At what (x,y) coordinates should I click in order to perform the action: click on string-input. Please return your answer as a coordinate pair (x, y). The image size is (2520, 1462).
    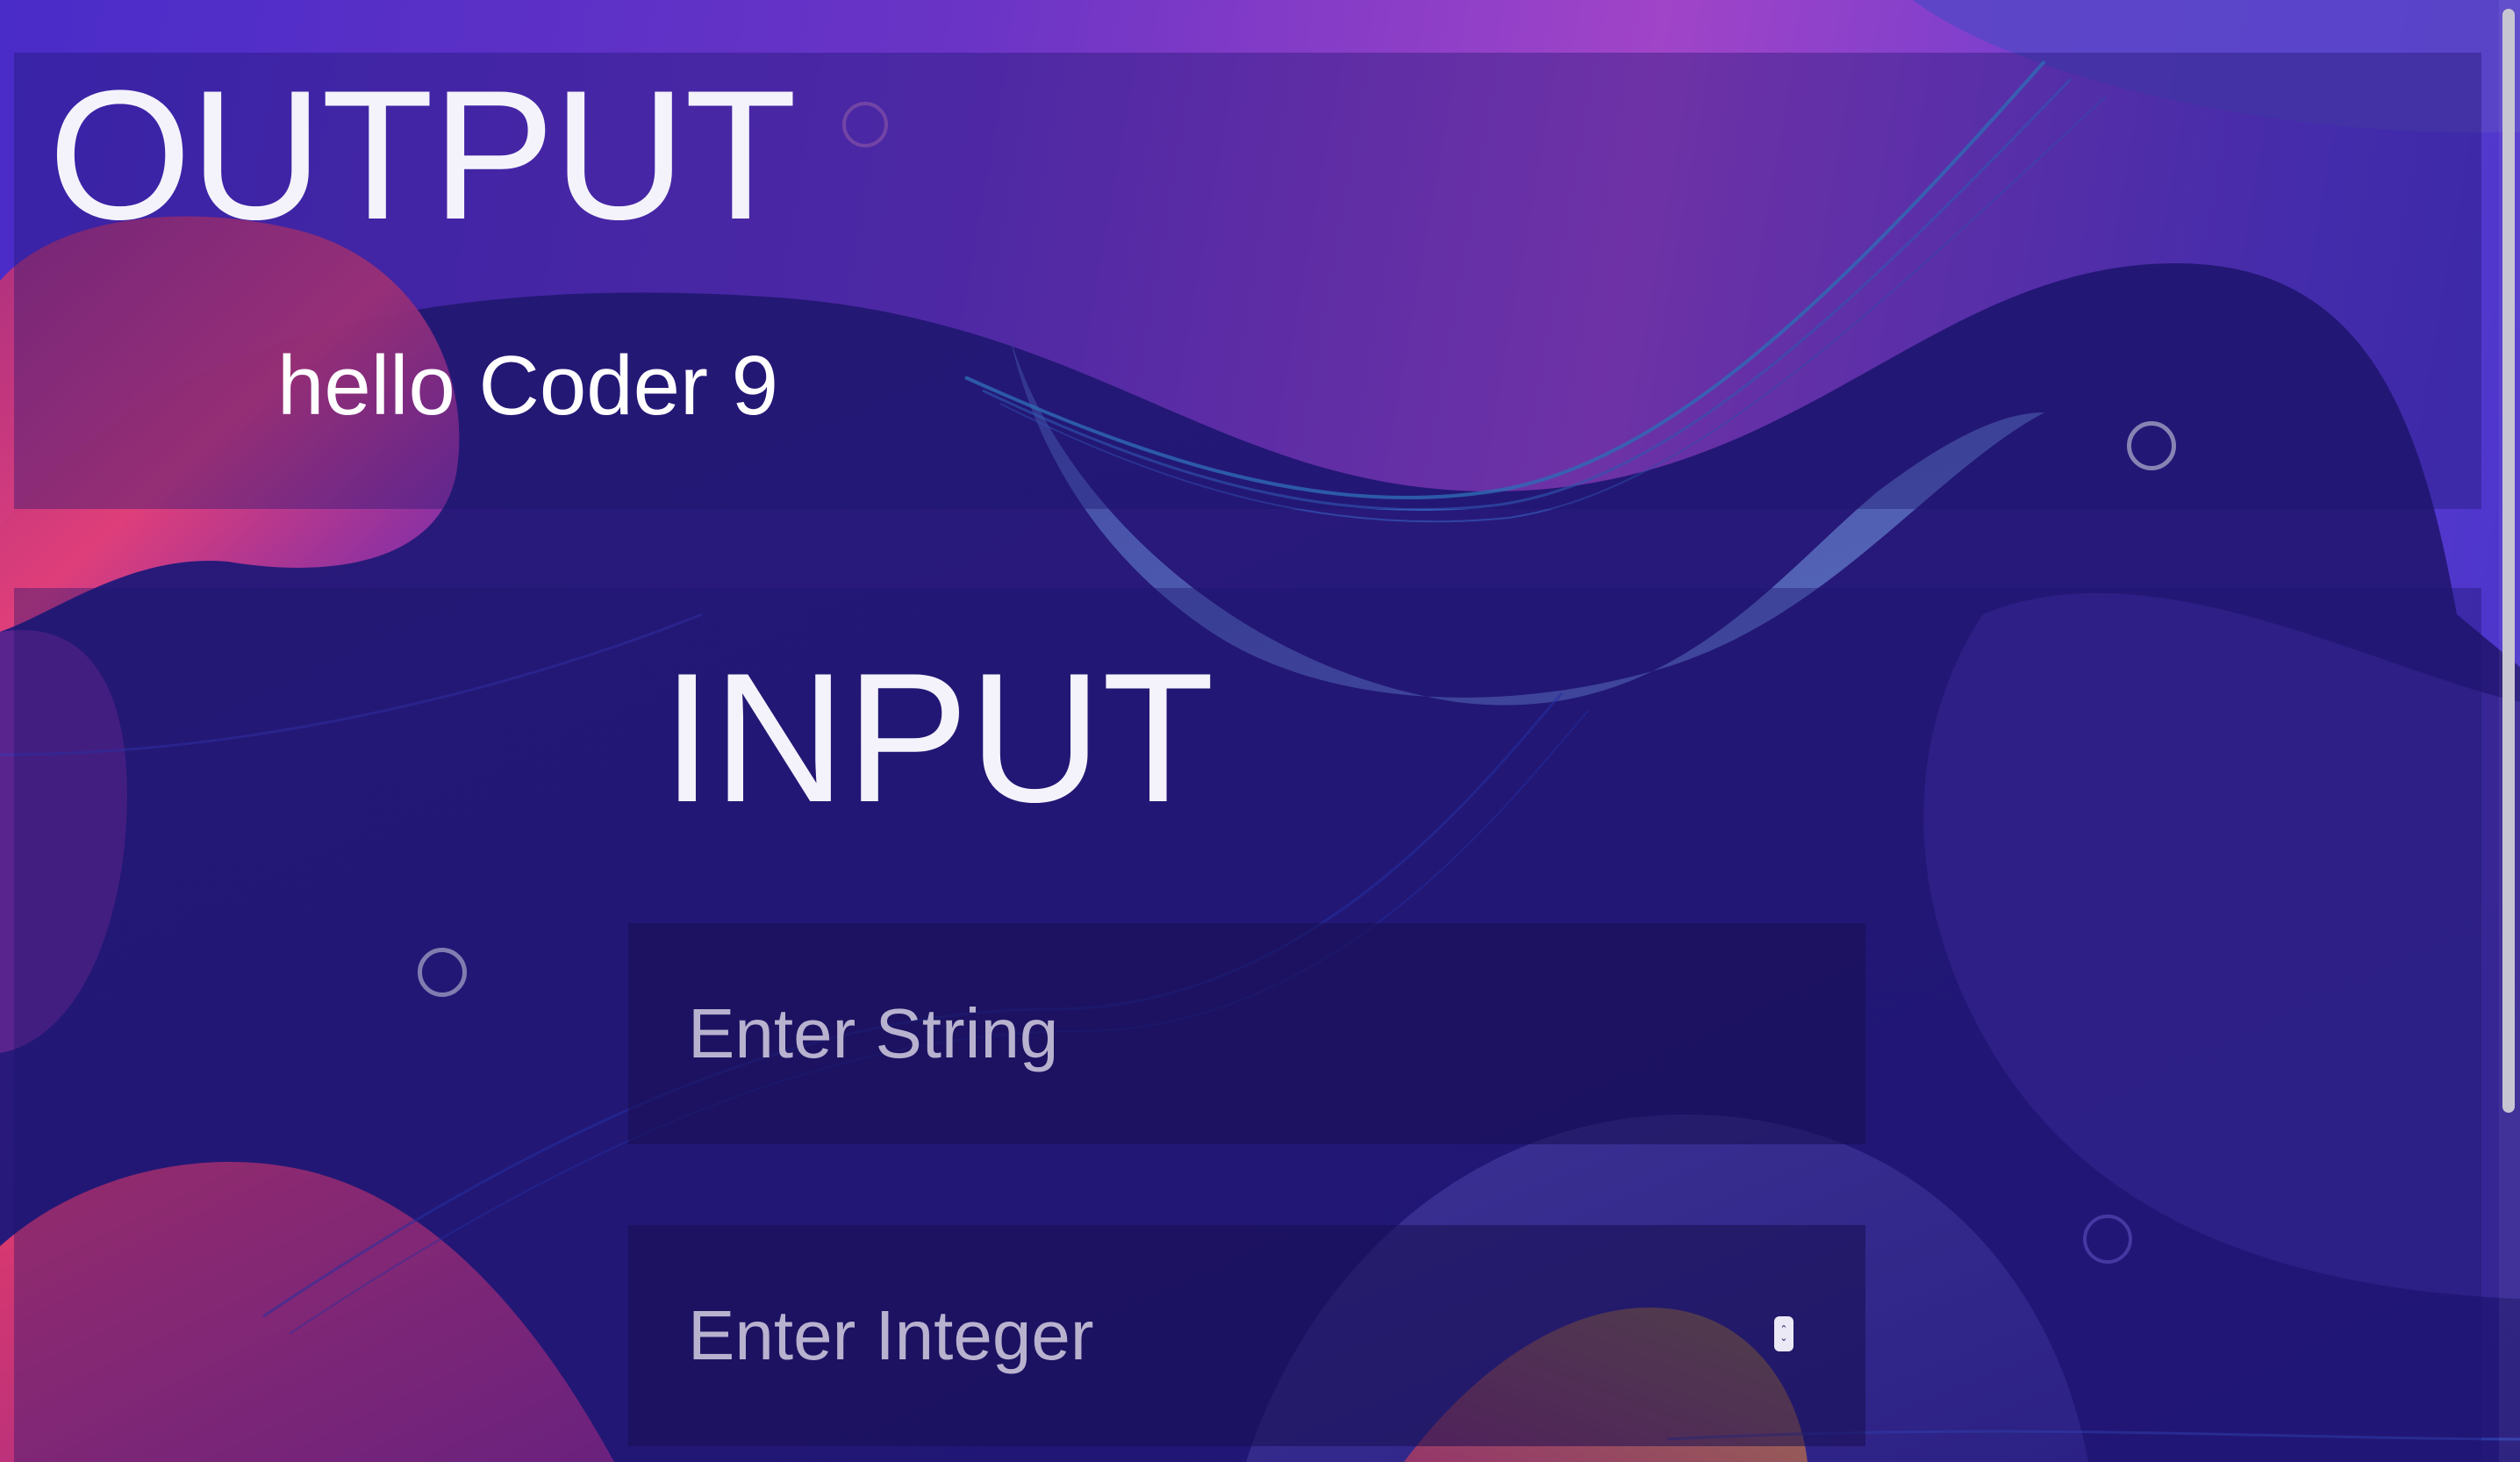
    Looking at the image, I should click on (1246, 1033).